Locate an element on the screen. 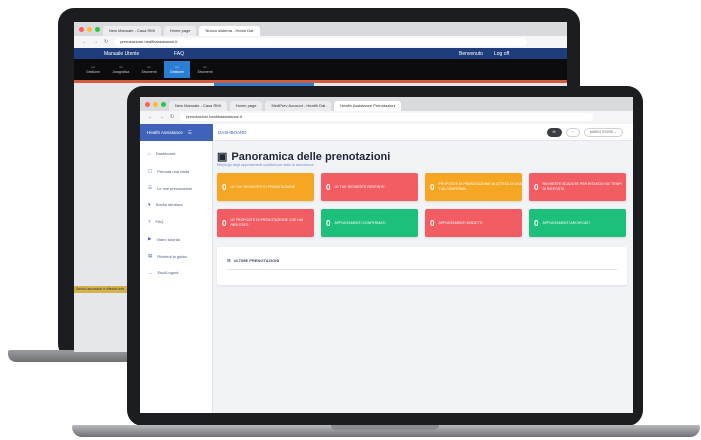 This screenshot has width=701, height=440. old-accent-strip is located at coordinates (320, 81).